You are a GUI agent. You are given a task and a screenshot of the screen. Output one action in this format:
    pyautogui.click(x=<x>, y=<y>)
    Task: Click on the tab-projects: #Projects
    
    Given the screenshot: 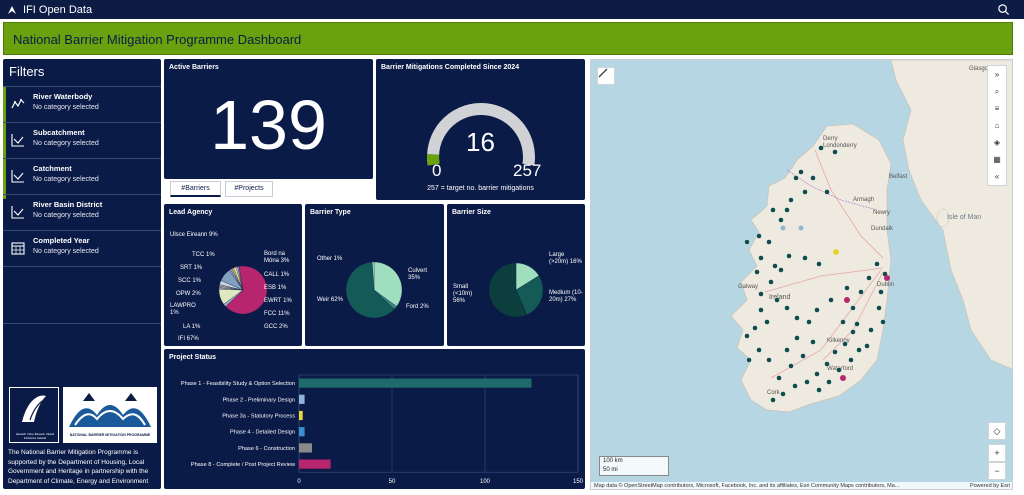 What is the action you would take?
    pyautogui.click(x=249, y=189)
    